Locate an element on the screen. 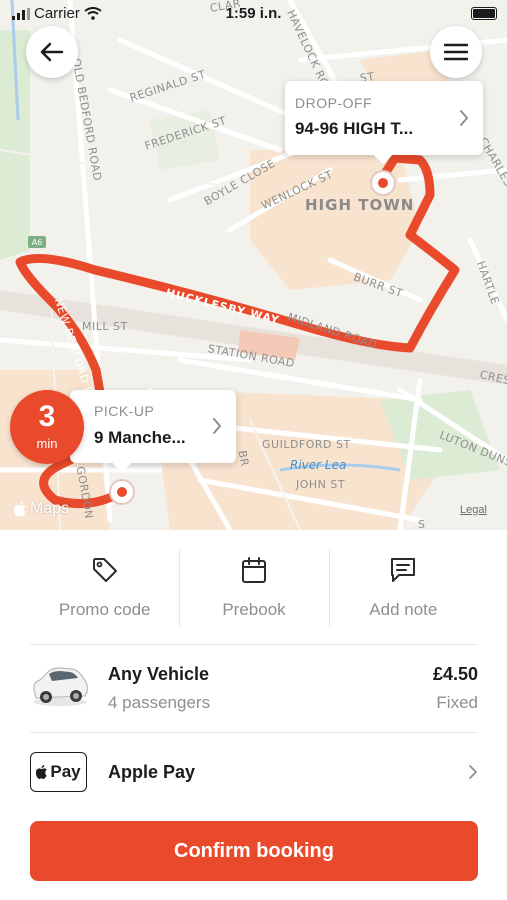 This screenshot has width=507, height=900. quick-actions: Promo code Prebook Add note is located at coordinates (254, 588).